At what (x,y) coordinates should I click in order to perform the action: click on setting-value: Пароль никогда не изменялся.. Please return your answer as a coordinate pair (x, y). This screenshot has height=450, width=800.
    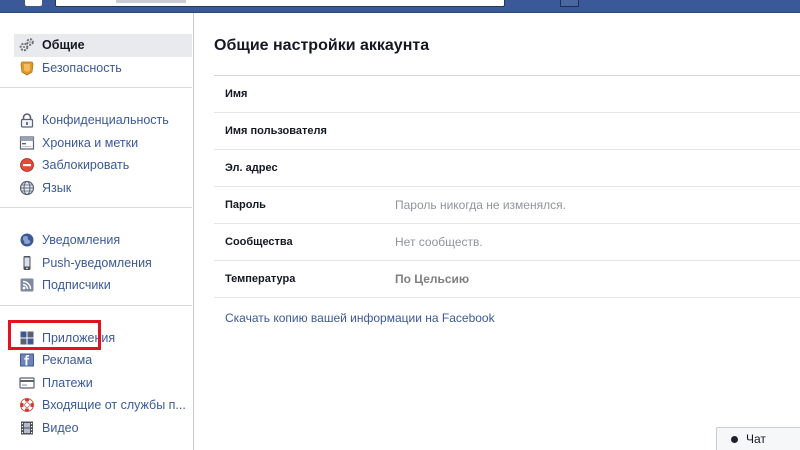
    Looking at the image, I should click on (480, 205).